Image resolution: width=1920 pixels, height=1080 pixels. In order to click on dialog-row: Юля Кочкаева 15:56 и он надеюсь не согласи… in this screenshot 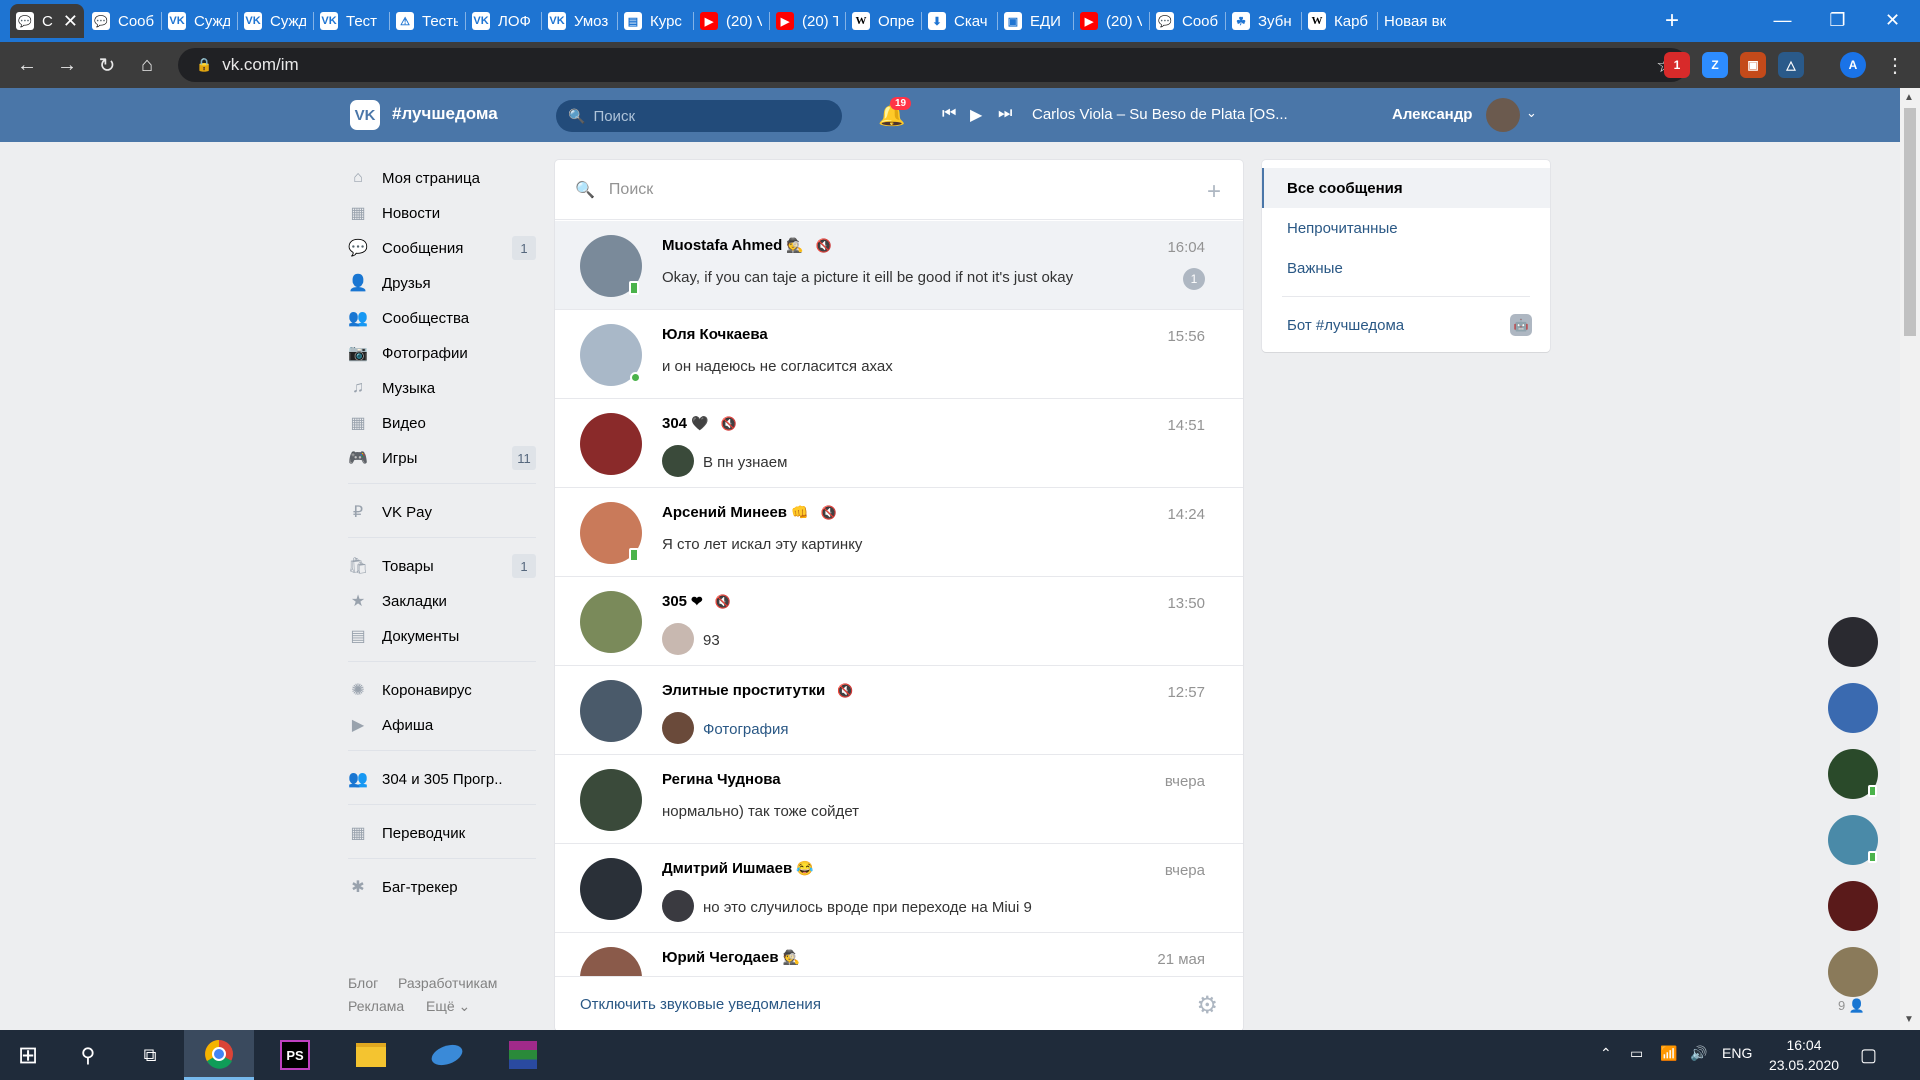, I will do `click(899, 354)`.